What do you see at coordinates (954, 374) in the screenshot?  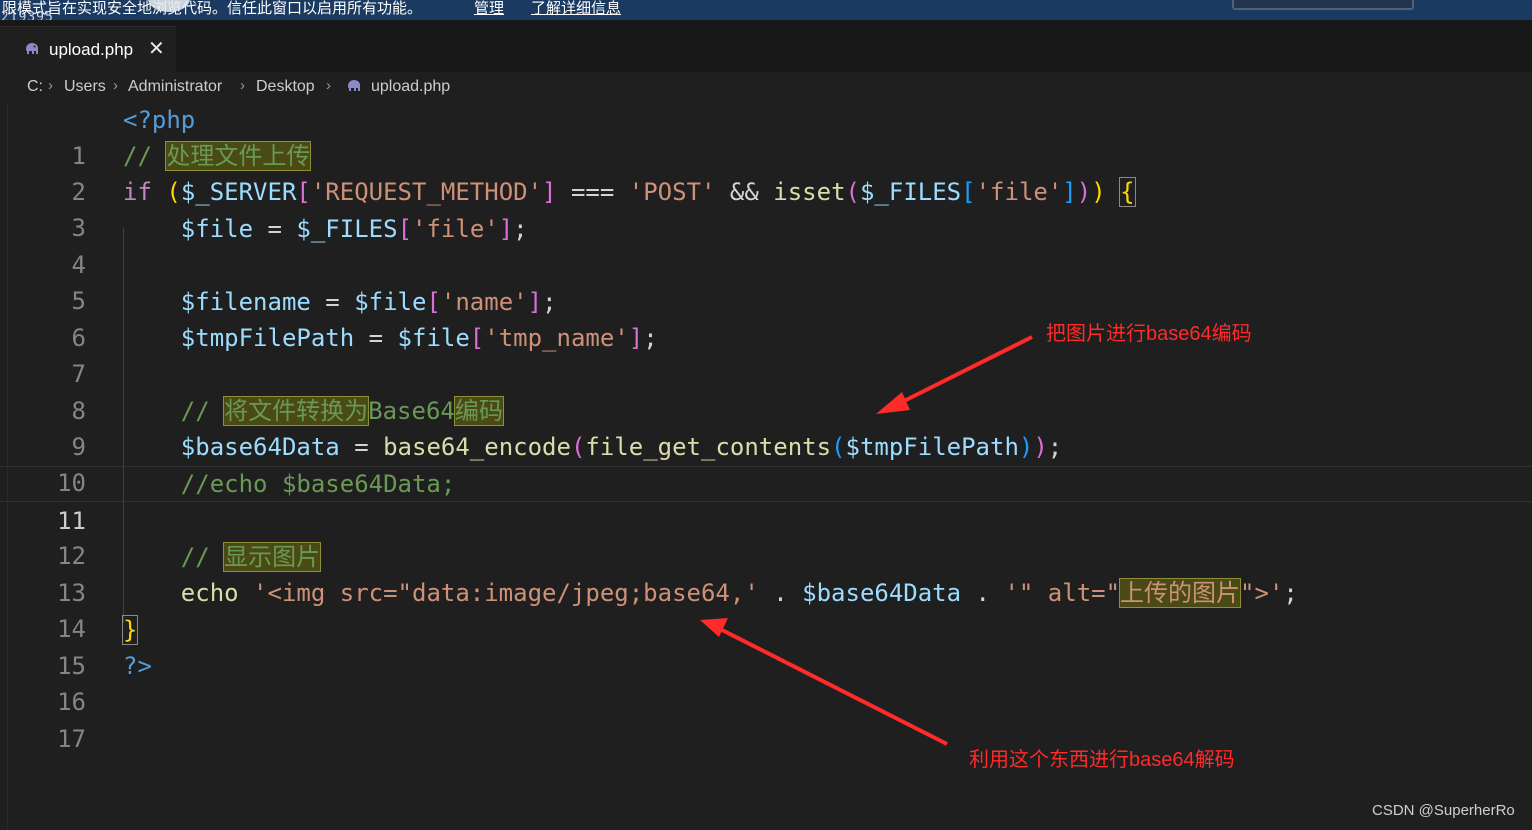 I see `encode-arrow` at bounding box center [954, 374].